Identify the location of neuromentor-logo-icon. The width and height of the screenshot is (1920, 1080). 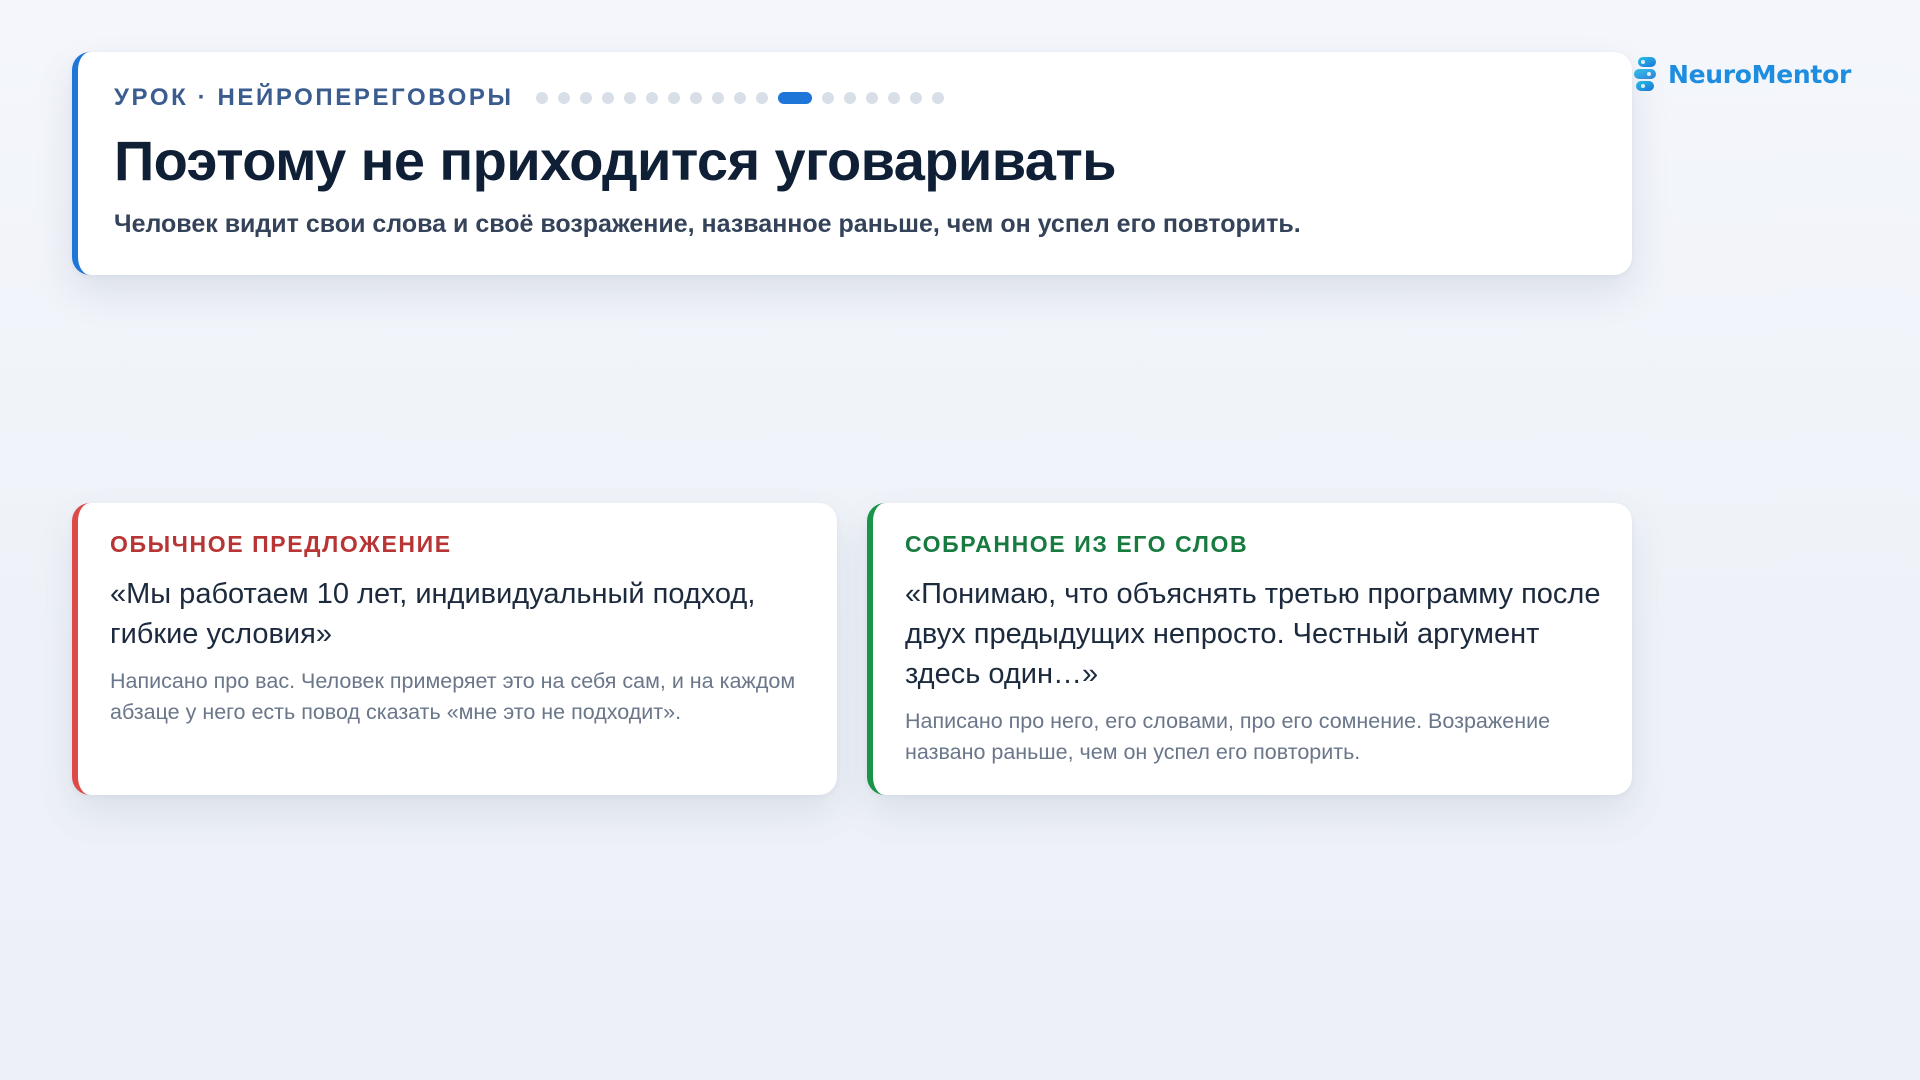
(1645, 74).